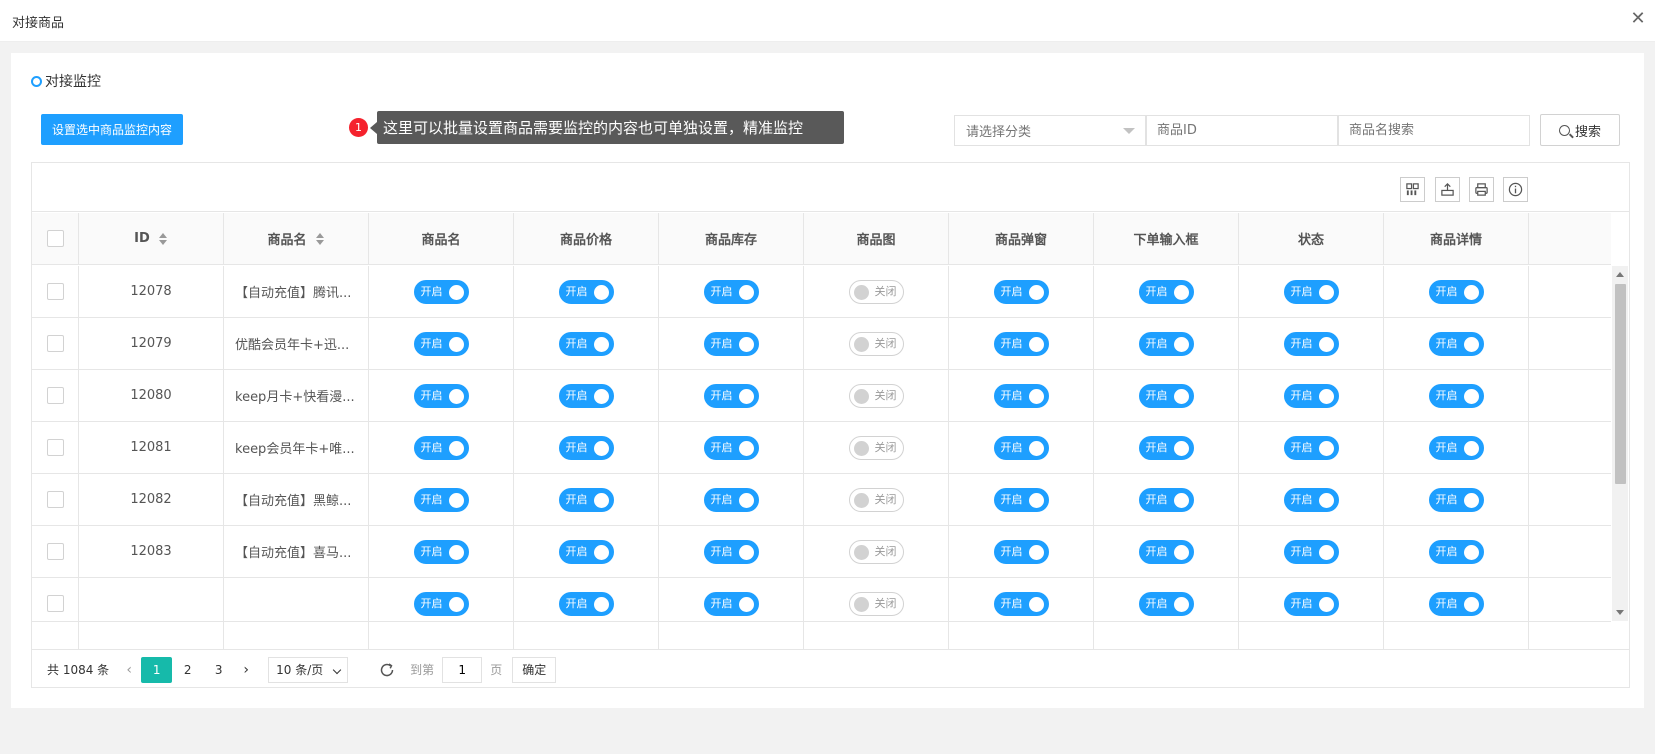  What do you see at coordinates (462, 669) in the screenshot?
I see `goto-page-input` at bounding box center [462, 669].